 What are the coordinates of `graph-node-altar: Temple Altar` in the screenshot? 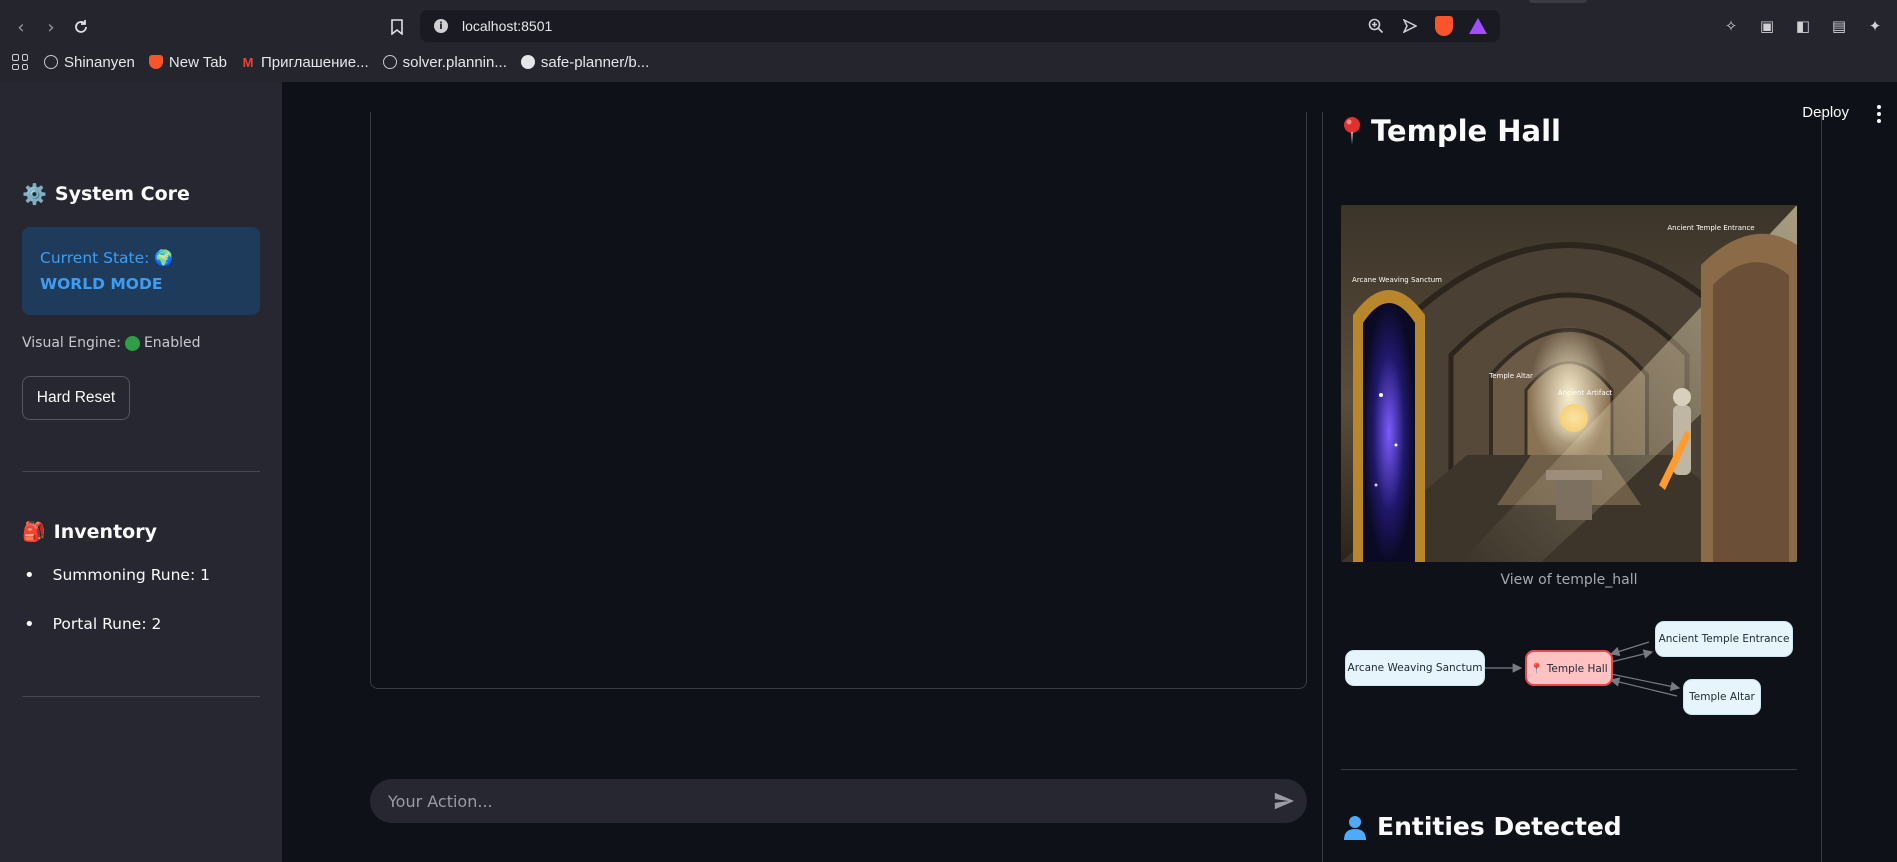 It's located at (1722, 697).